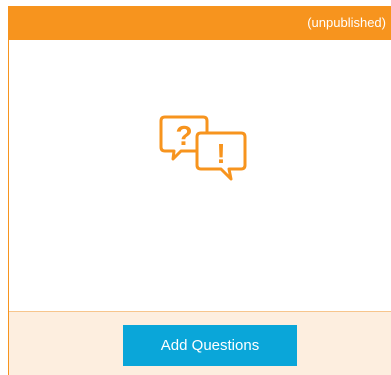 This screenshot has width=391, height=375. Describe the element at coordinates (200, 23) in the screenshot. I see `card-header: (unpublished)` at that location.